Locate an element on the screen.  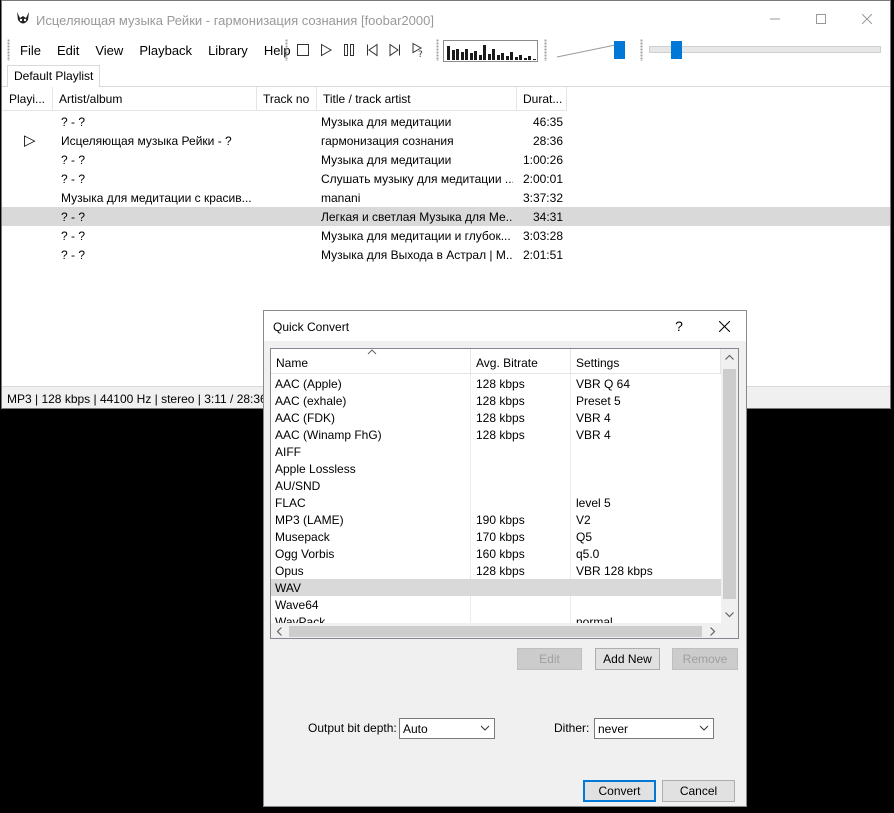
volume-grip is located at coordinates (545, 50).